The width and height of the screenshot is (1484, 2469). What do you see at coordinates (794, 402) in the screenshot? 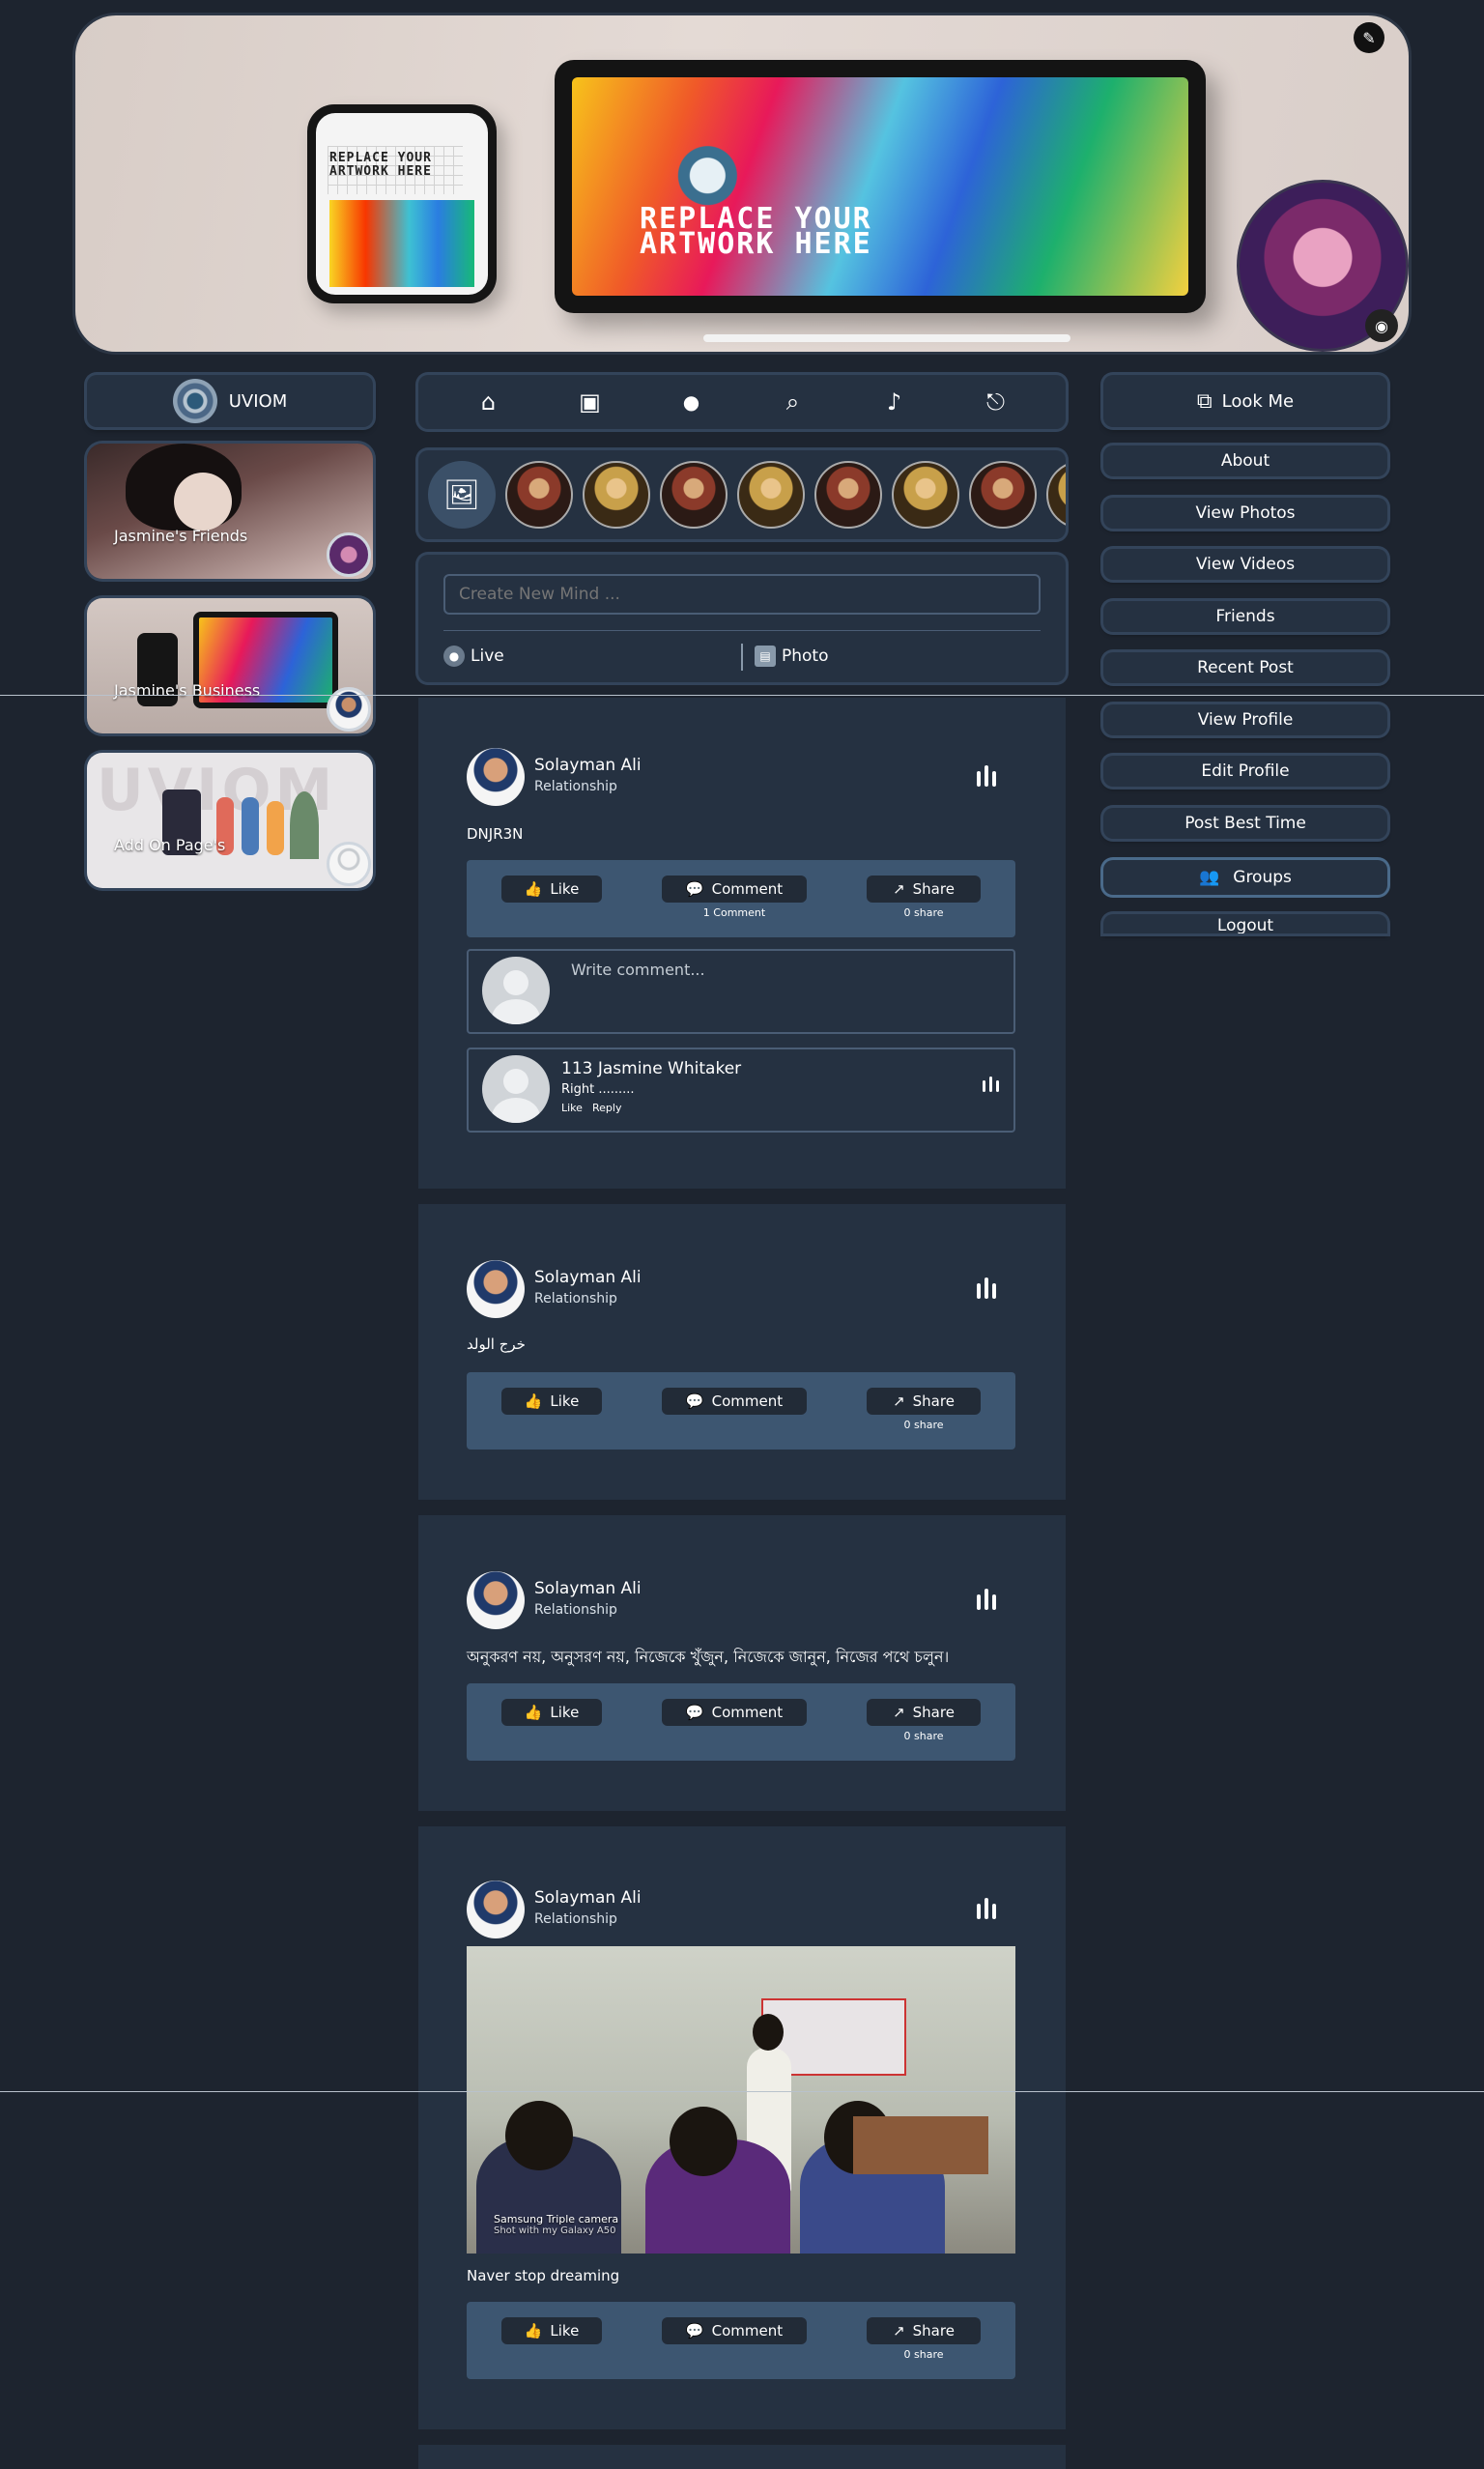
I see `search-icon: ⌕` at bounding box center [794, 402].